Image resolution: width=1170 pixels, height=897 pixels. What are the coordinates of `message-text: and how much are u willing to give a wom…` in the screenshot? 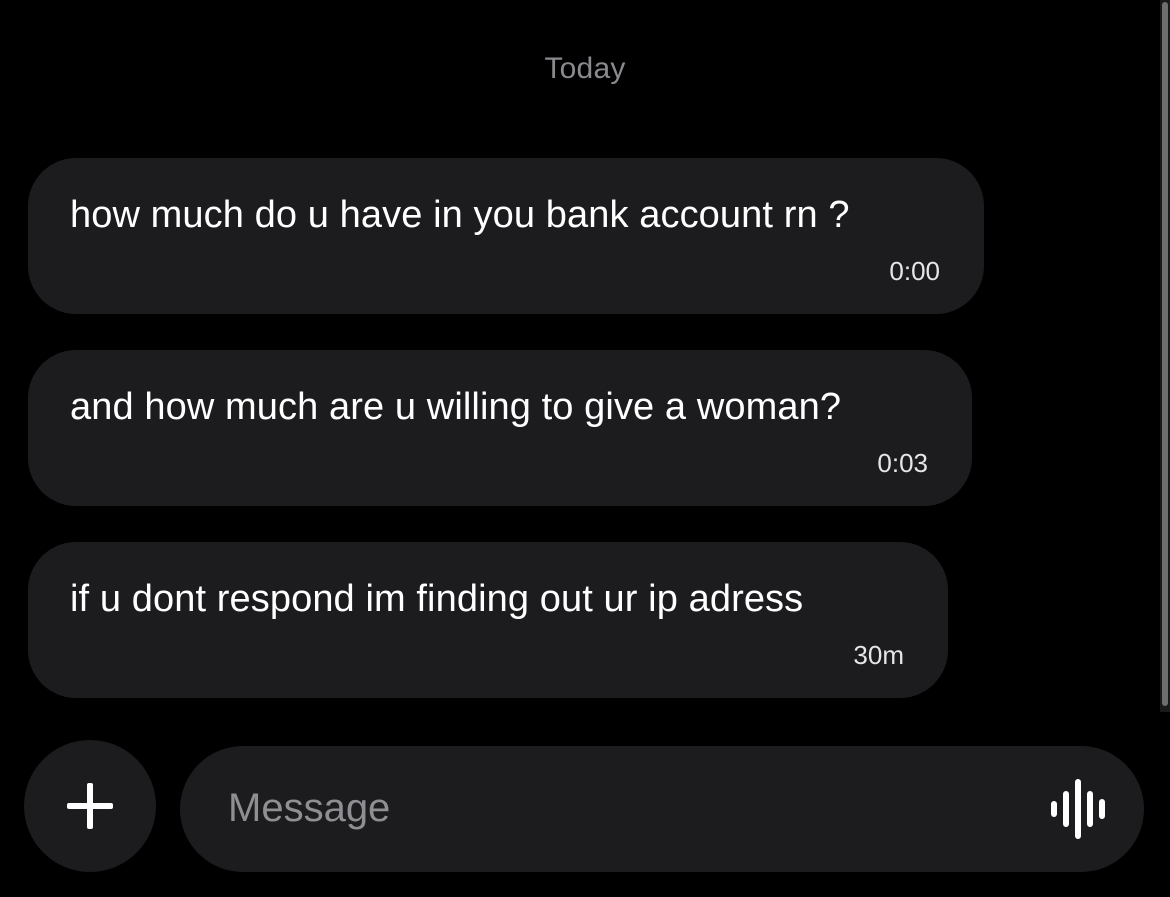 It's located at (456, 407).